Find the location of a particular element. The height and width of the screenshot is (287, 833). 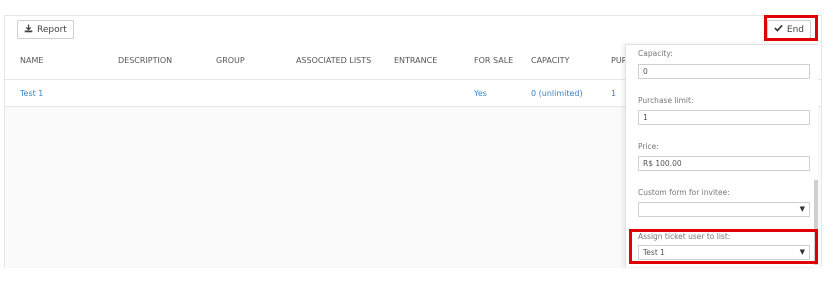

capacity-input: 0 is located at coordinates (724, 71).